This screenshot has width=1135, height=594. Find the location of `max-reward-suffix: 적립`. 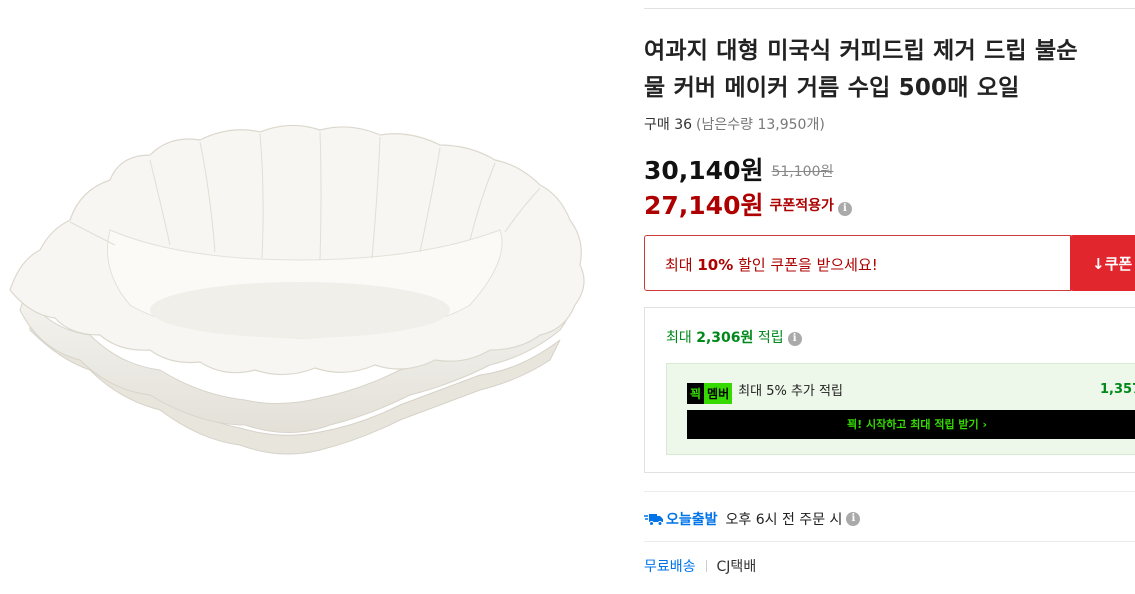

max-reward-suffix: 적립 is located at coordinates (768, 338).